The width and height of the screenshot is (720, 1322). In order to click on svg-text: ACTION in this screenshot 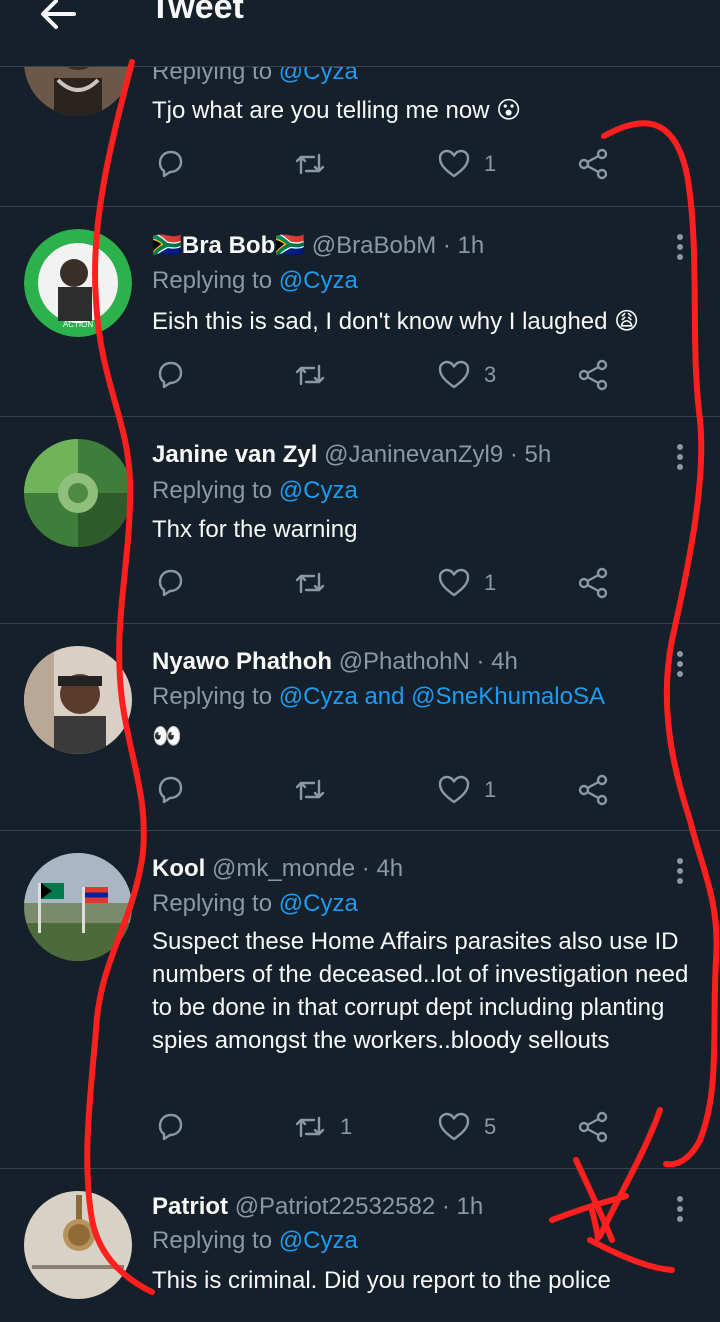, I will do `click(78, 324)`.